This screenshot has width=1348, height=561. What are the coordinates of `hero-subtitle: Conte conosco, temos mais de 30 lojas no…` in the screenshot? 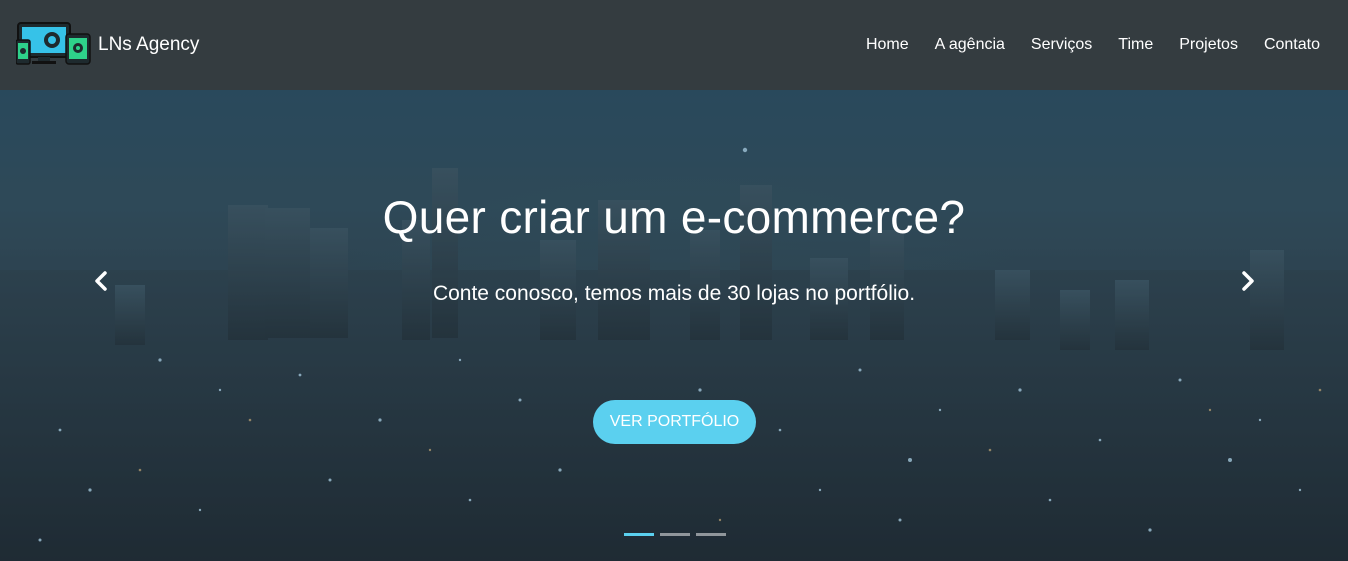 It's located at (674, 293).